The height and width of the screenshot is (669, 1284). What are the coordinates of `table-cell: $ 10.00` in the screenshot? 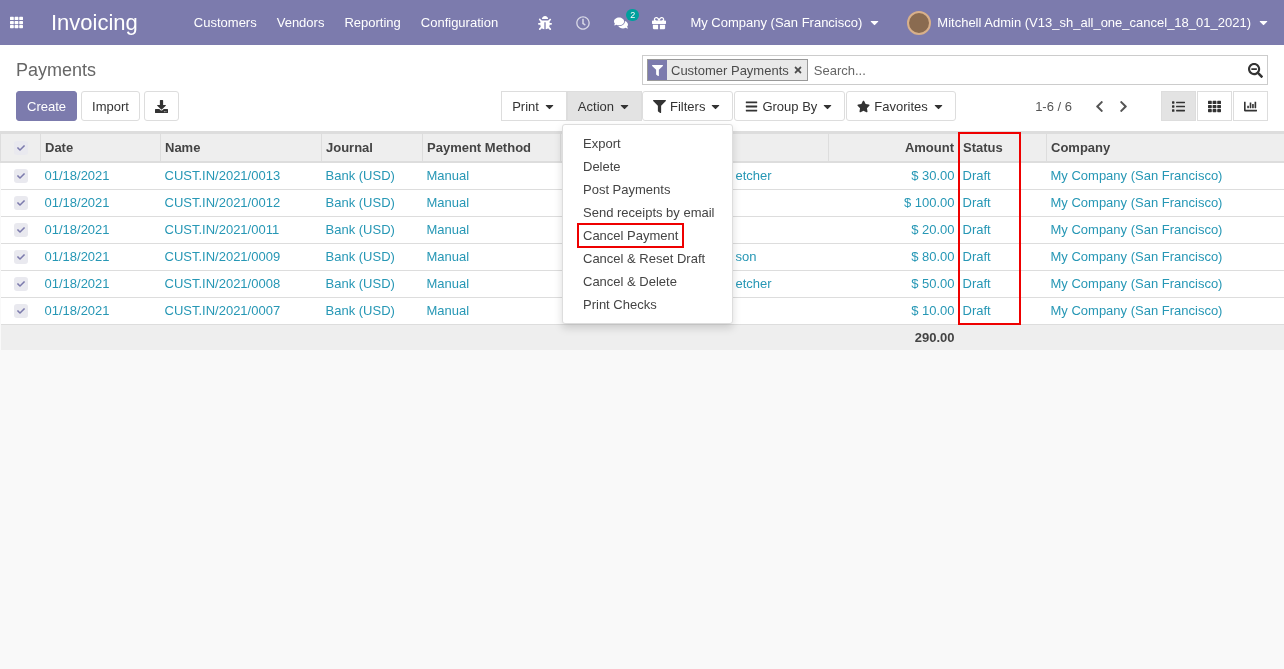 It's located at (933, 310).